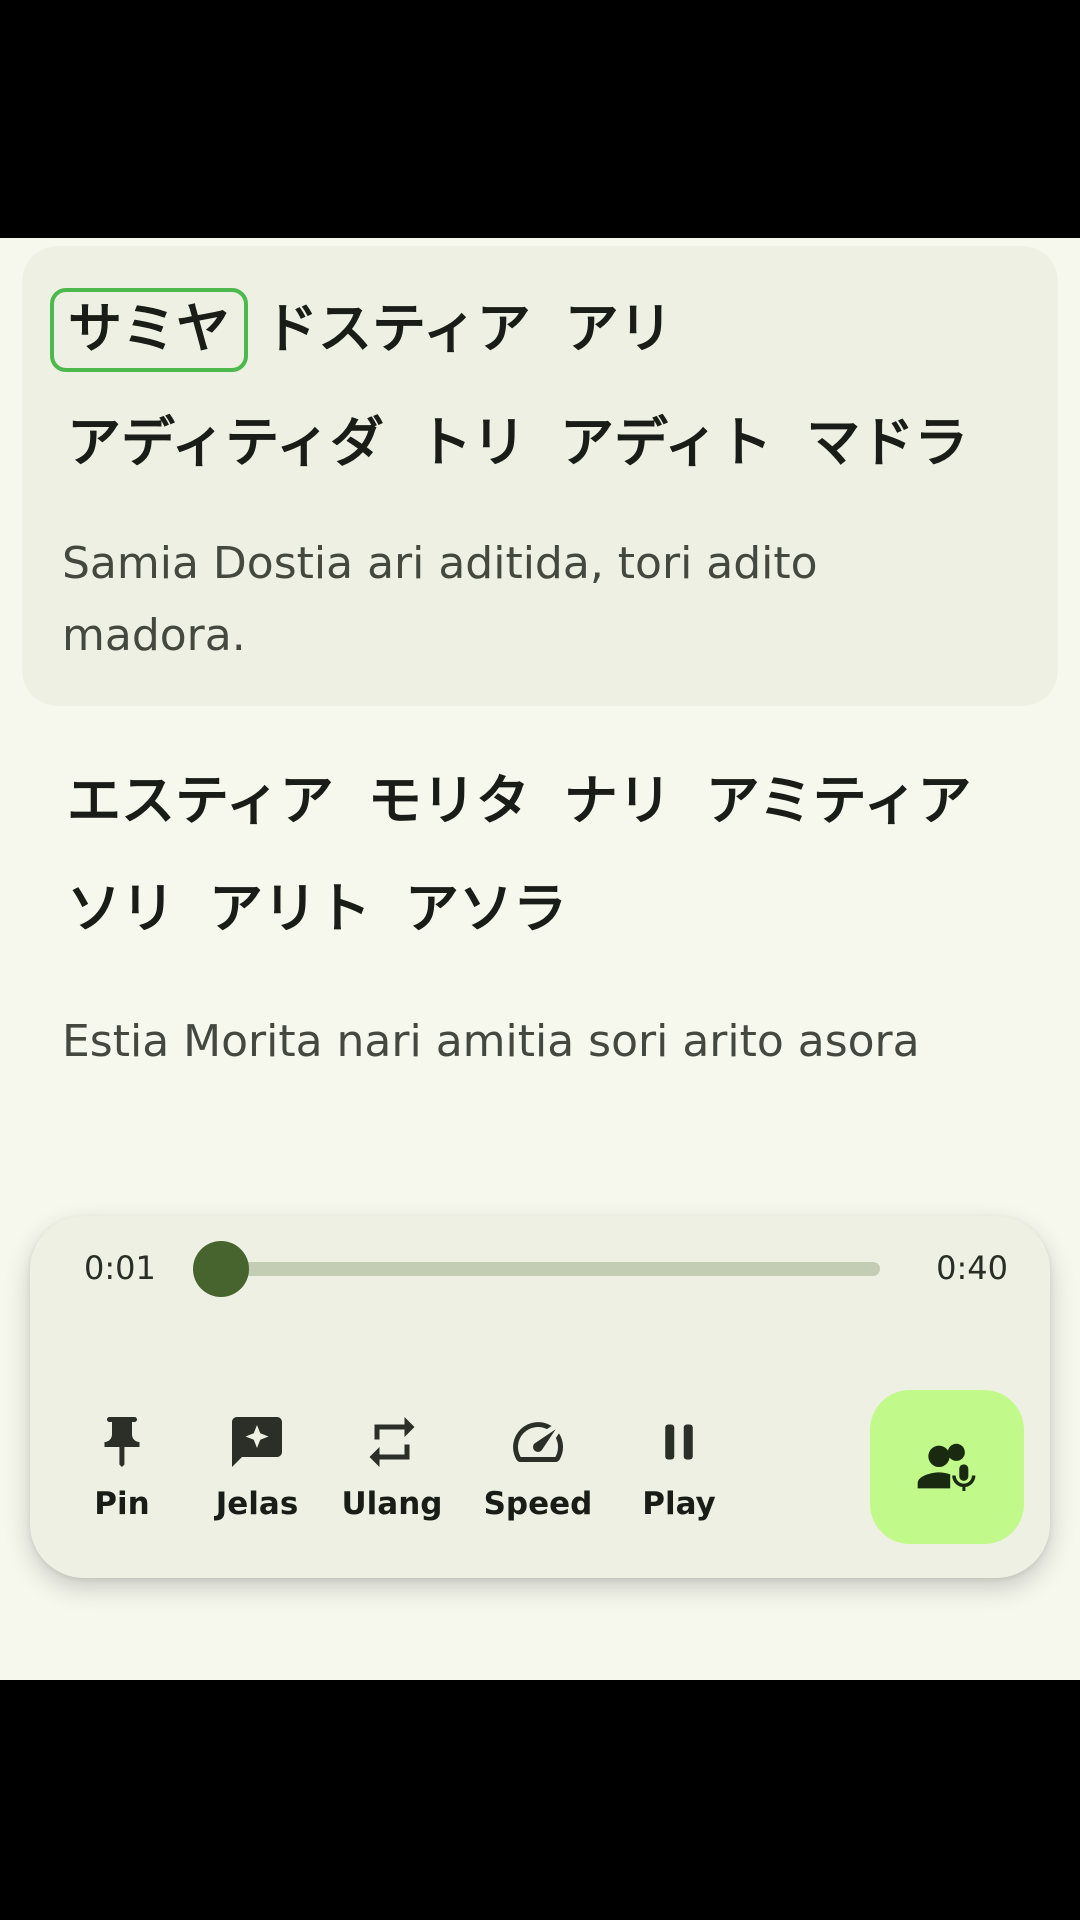 The height and width of the screenshot is (1920, 1080). What do you see at coordinates (121, 909) in the screenshot?
I see `word: ソリ` at bounding box center [121, 909].